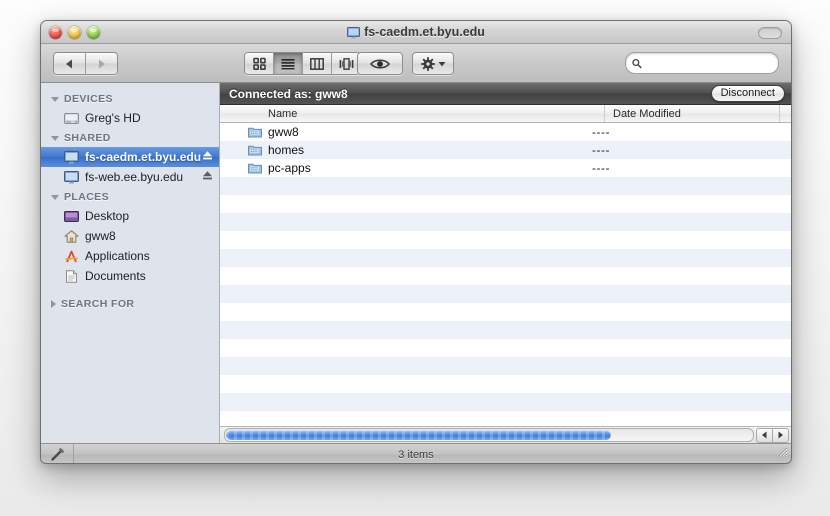 The width and height of the screenshot is (830, 516). What do you see at coordinates (402, 168) in the screenshot?
I see `file-name-cell: pc-apps` at bounding box center [402, 168].